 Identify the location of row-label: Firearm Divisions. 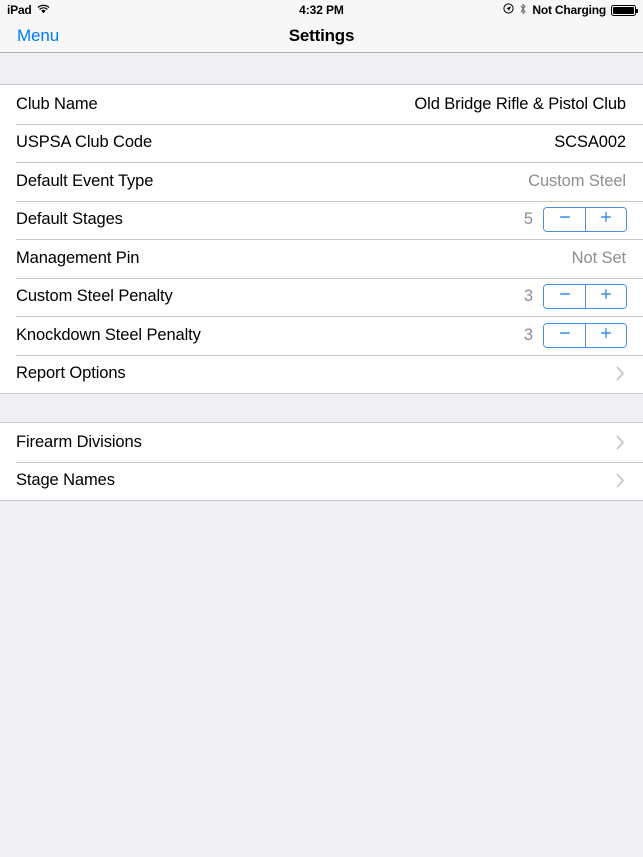
(79, 441).